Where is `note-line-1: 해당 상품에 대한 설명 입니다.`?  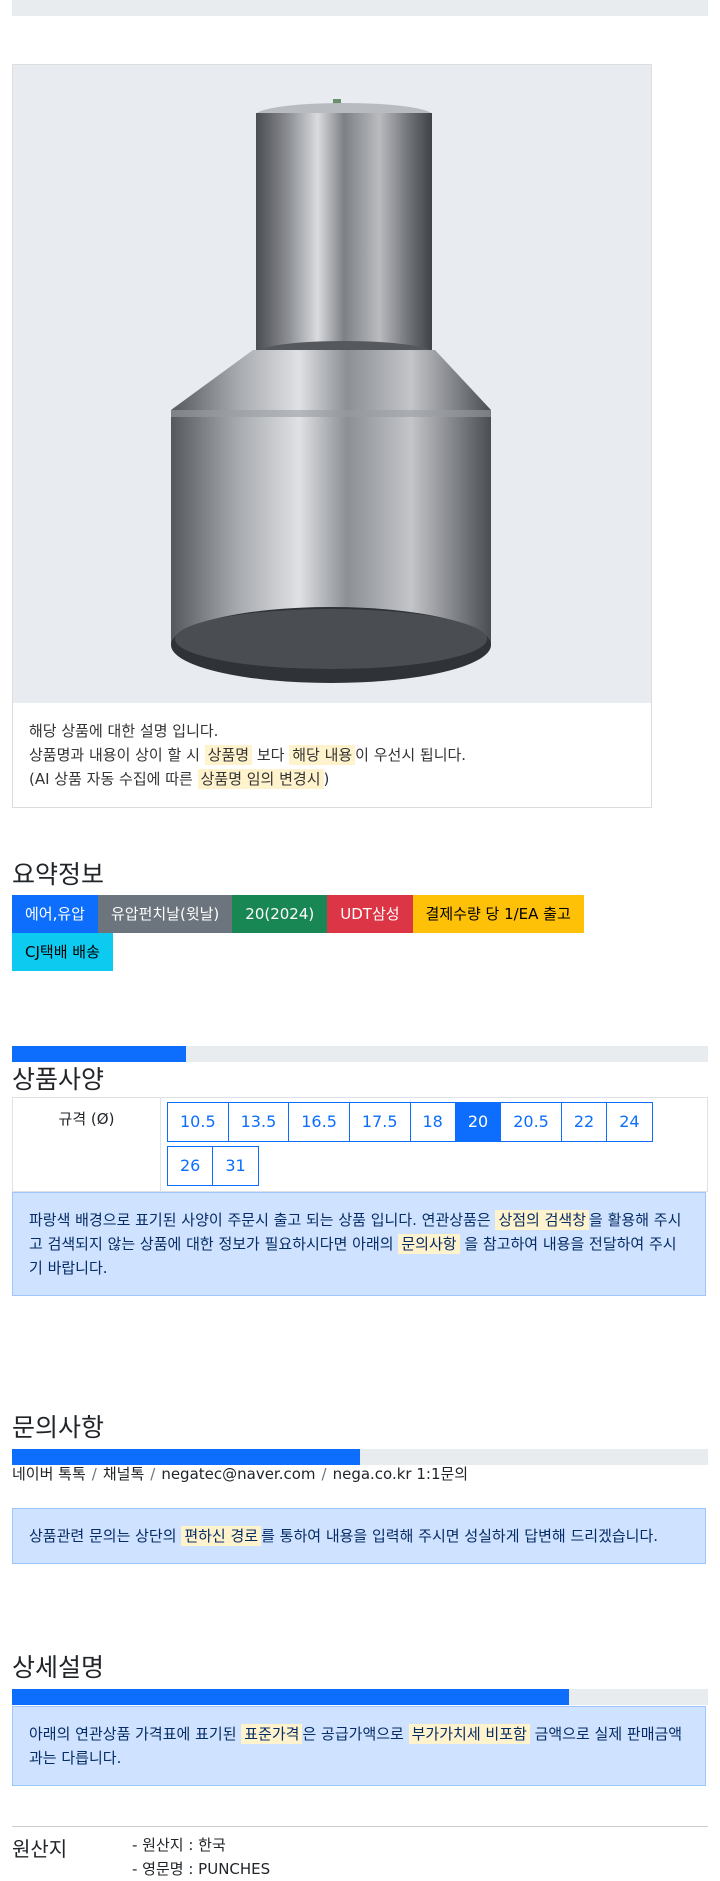
note-line-1: 해당 상품에 대한 설명 입니다. is located at coordinates (124, 731).